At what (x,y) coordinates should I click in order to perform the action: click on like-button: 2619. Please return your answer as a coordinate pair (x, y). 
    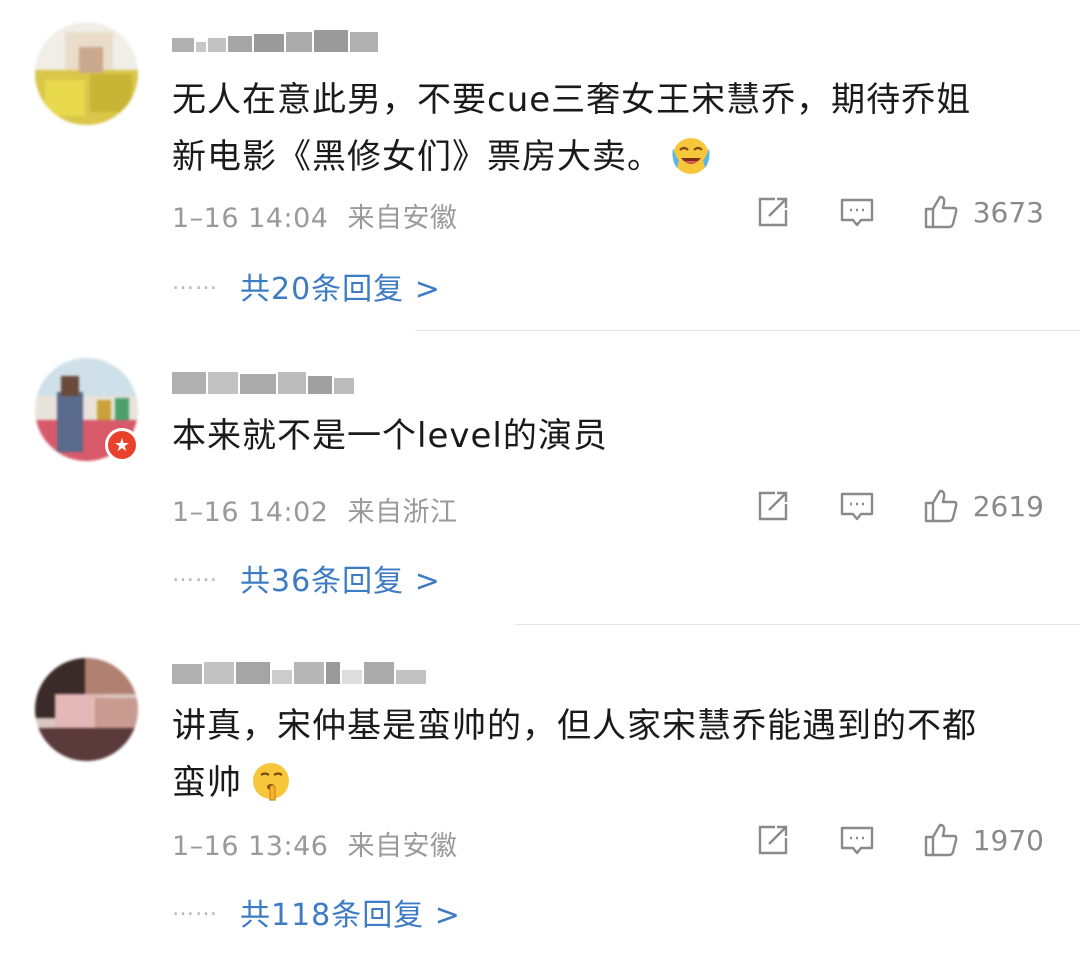
    Looking at the image, I should click on (983, 506).